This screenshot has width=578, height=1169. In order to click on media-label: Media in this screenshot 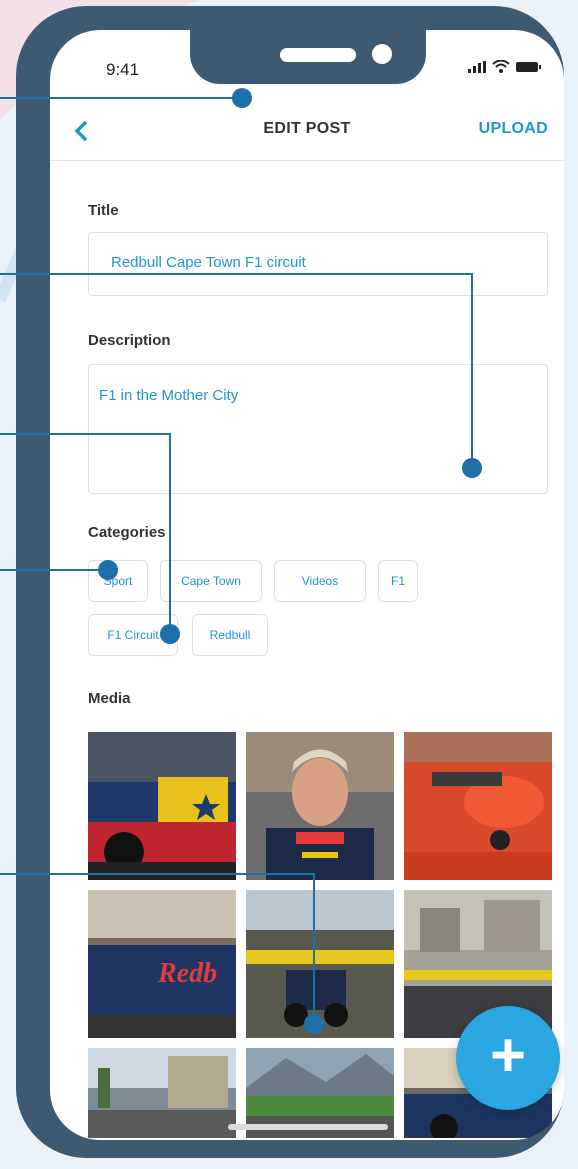, I will do `click(109, 698)`.